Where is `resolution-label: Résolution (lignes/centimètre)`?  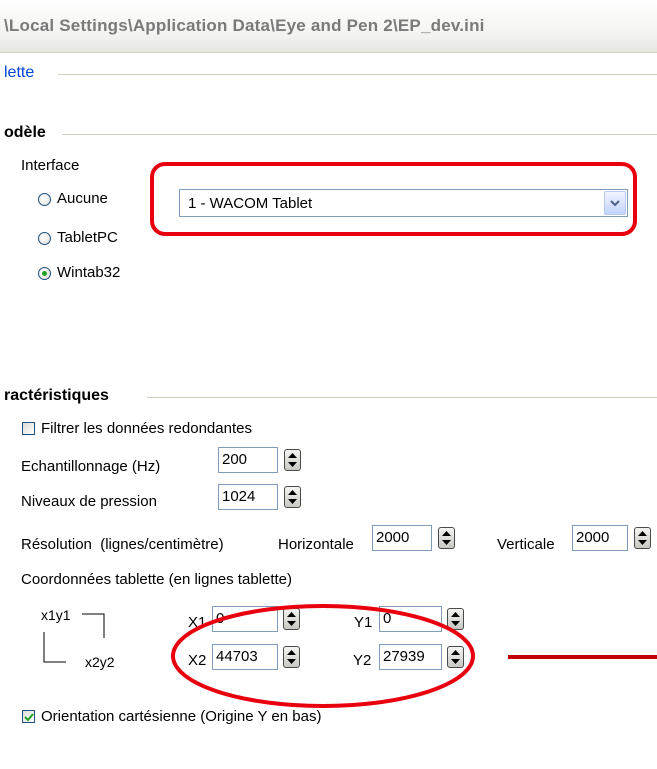
resolution-label: Résolution (lignes/centimètre) is located at coordinates (122, 544).